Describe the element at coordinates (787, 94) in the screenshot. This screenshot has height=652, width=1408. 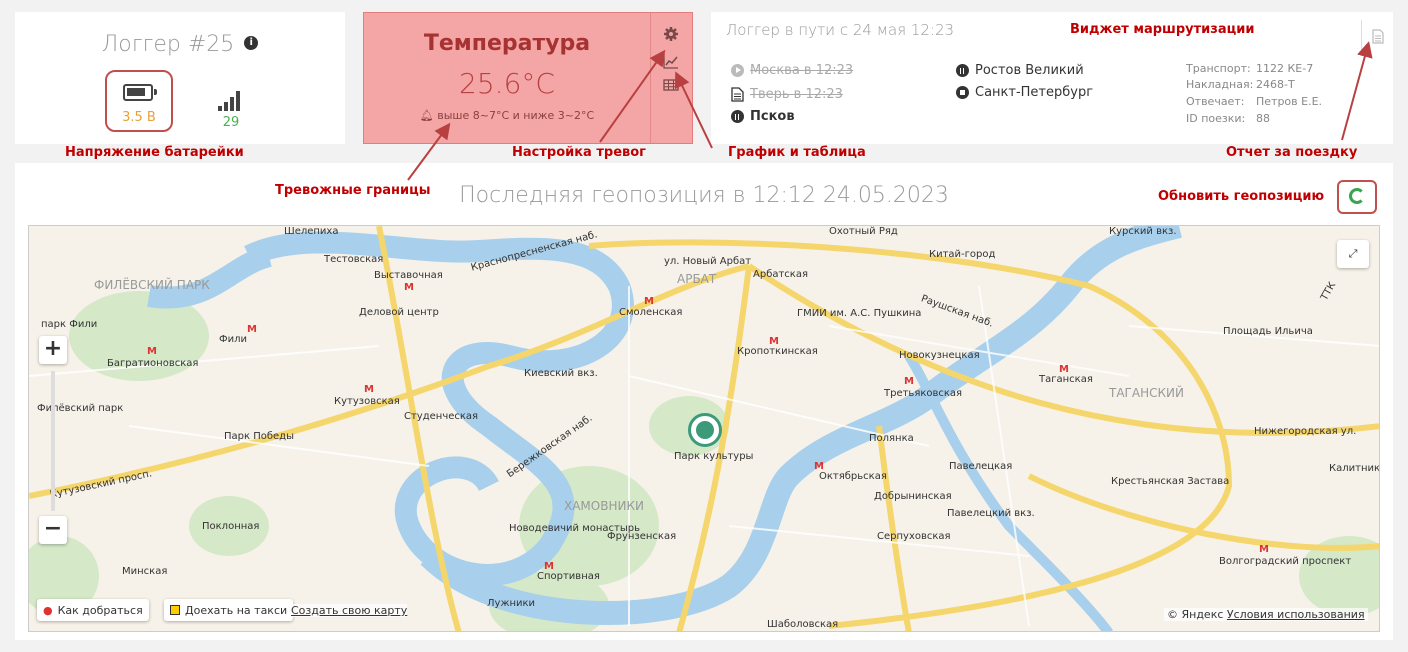
I see `route-stop: Тверь в 12:23` at that location.